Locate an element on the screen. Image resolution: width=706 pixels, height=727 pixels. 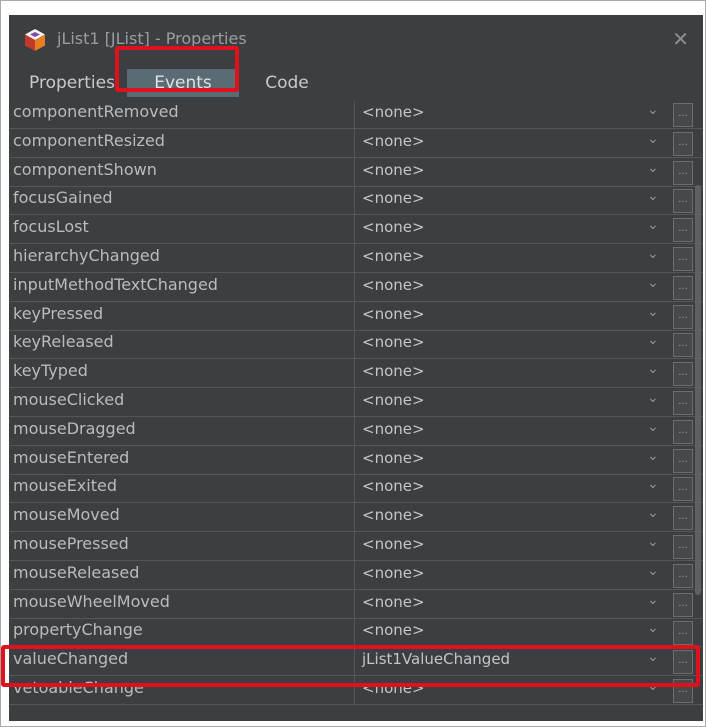
event-name-label: focusLost is located at coordinates (51, 227).